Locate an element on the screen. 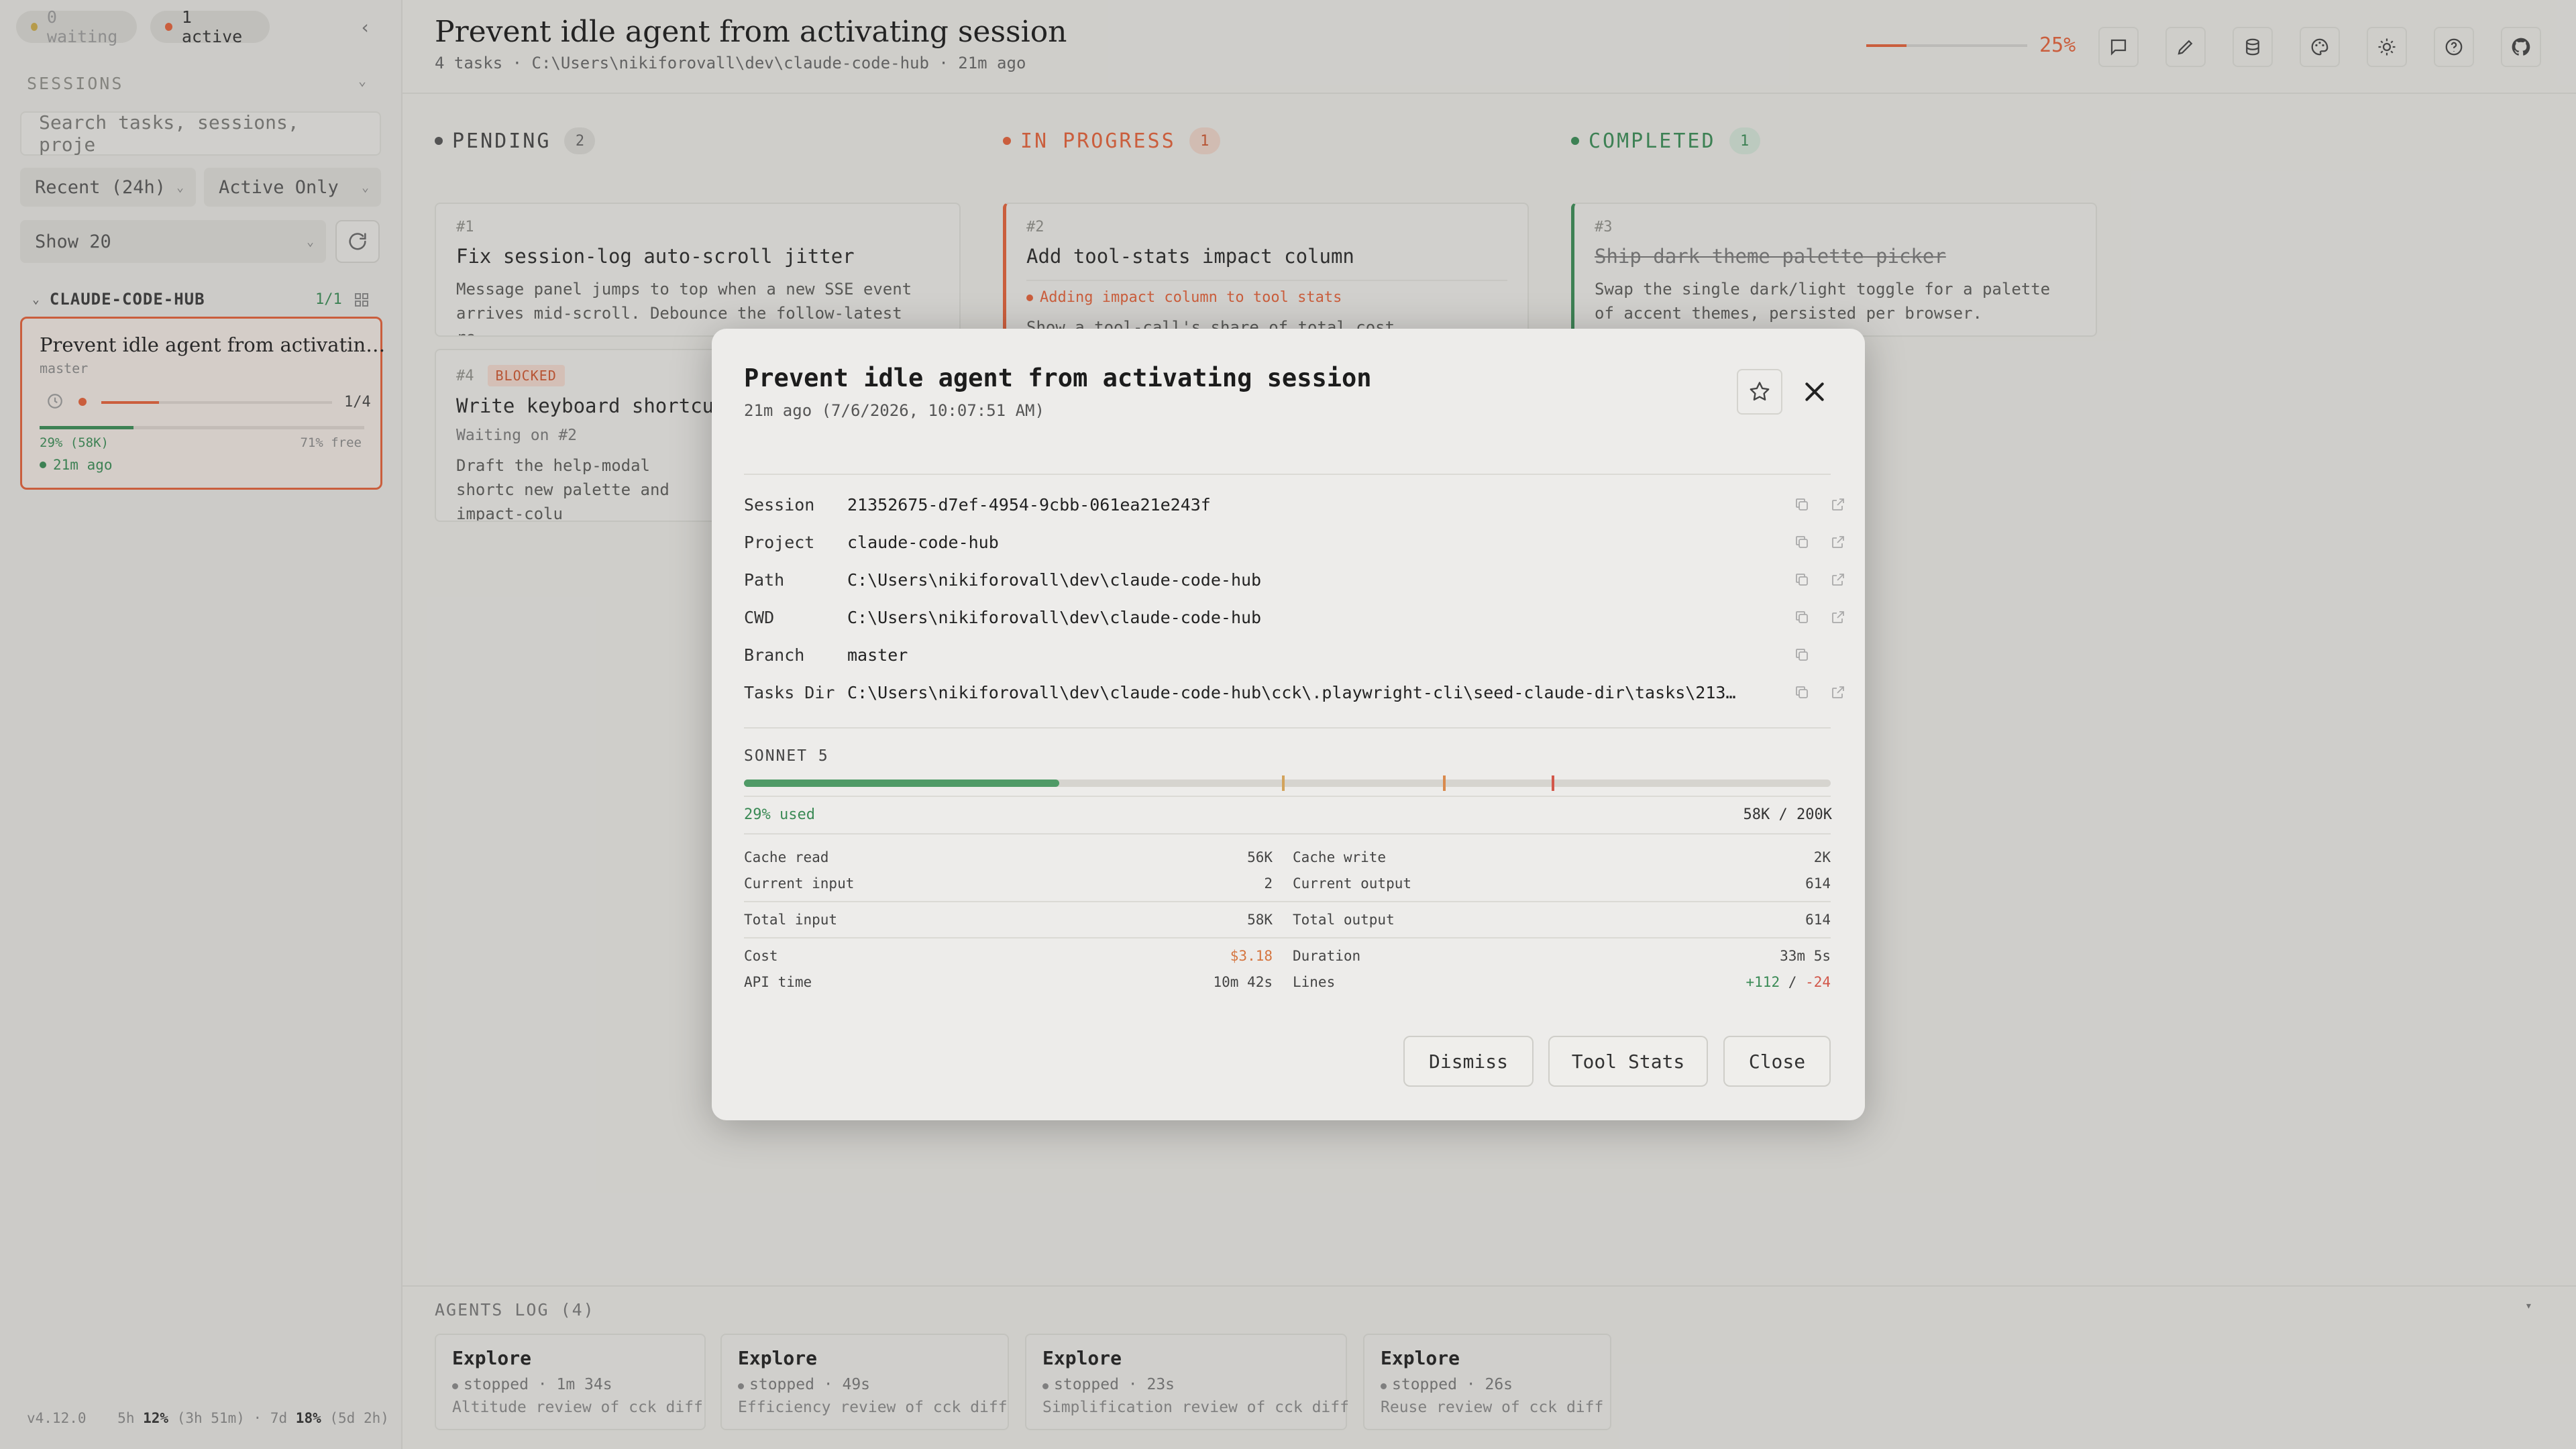 Image resolution: width=2576 pixels, height=1449 pixels. context-tokens-label: 58K / 200K is located at coordinates (1787, 814).